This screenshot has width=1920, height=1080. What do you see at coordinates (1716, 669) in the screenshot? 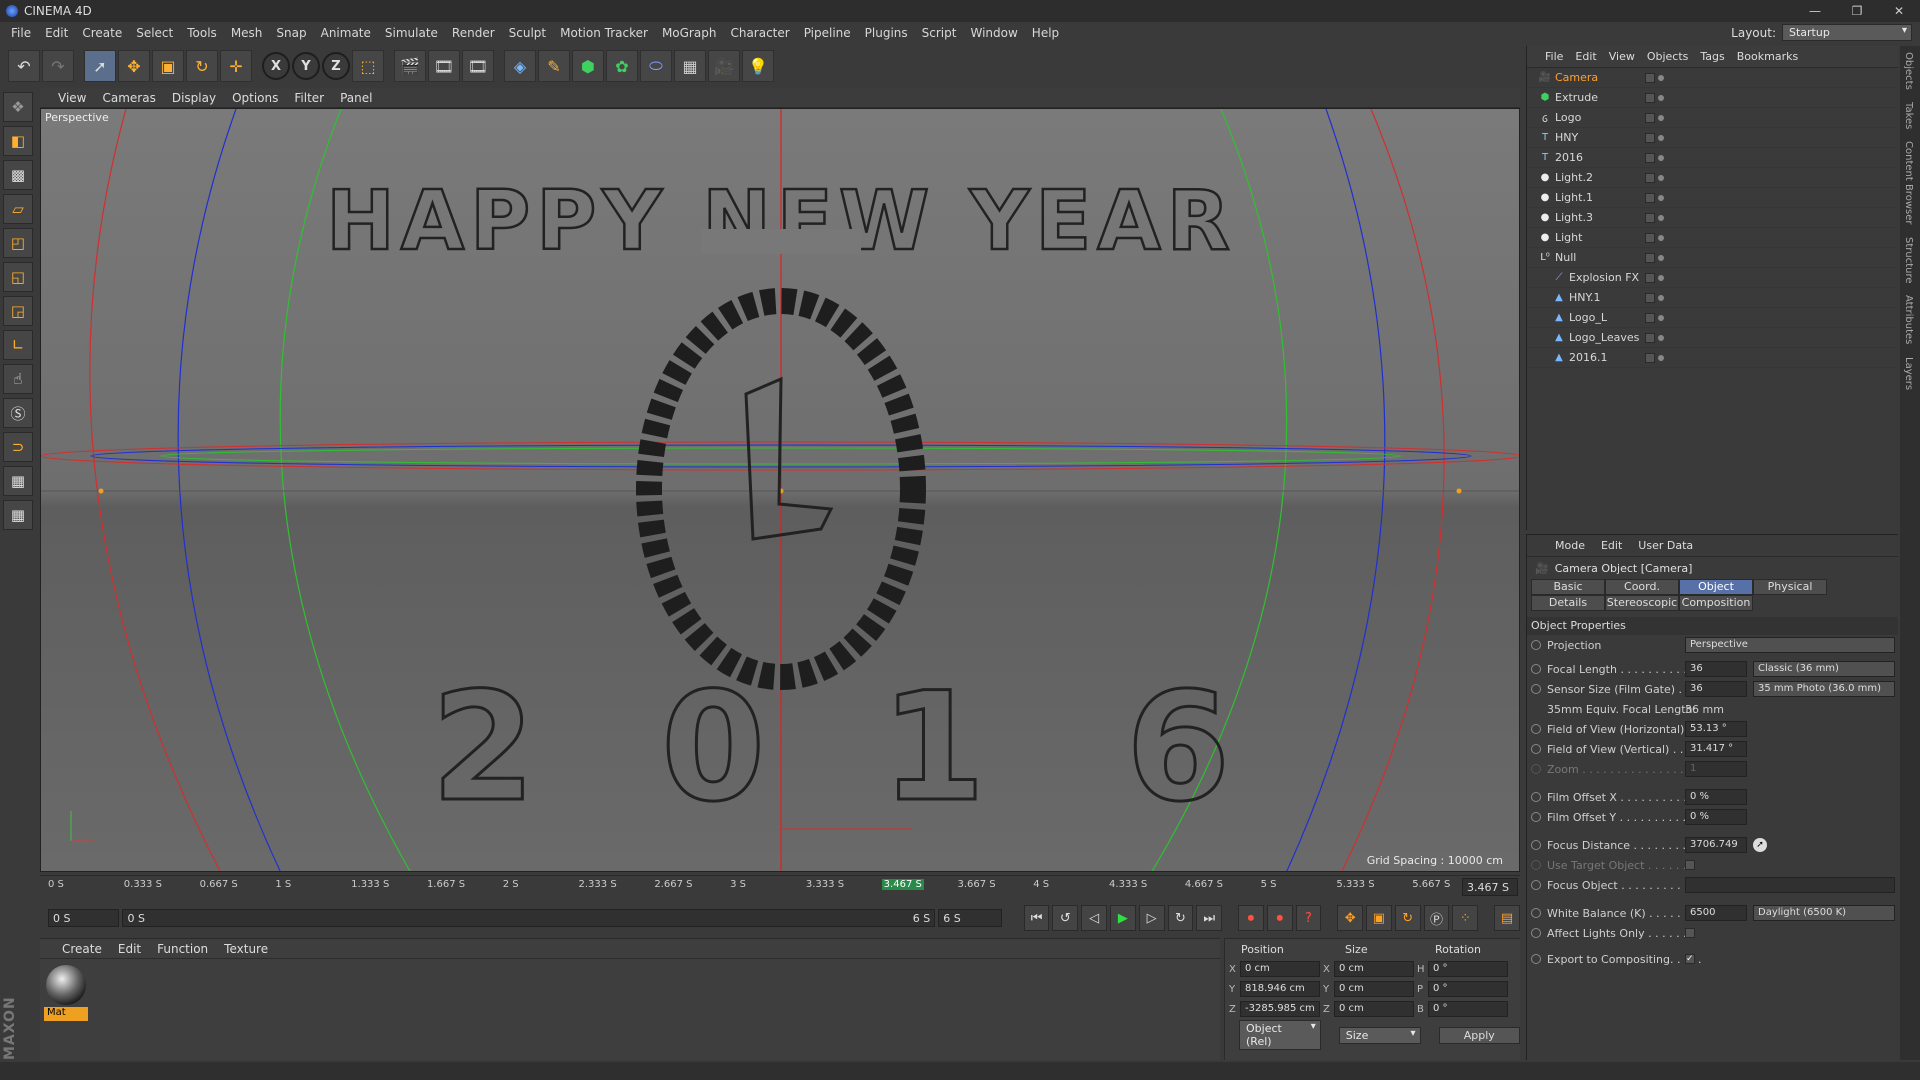
I see `focal-length-field: 36` at bounding box center [1716, 669].